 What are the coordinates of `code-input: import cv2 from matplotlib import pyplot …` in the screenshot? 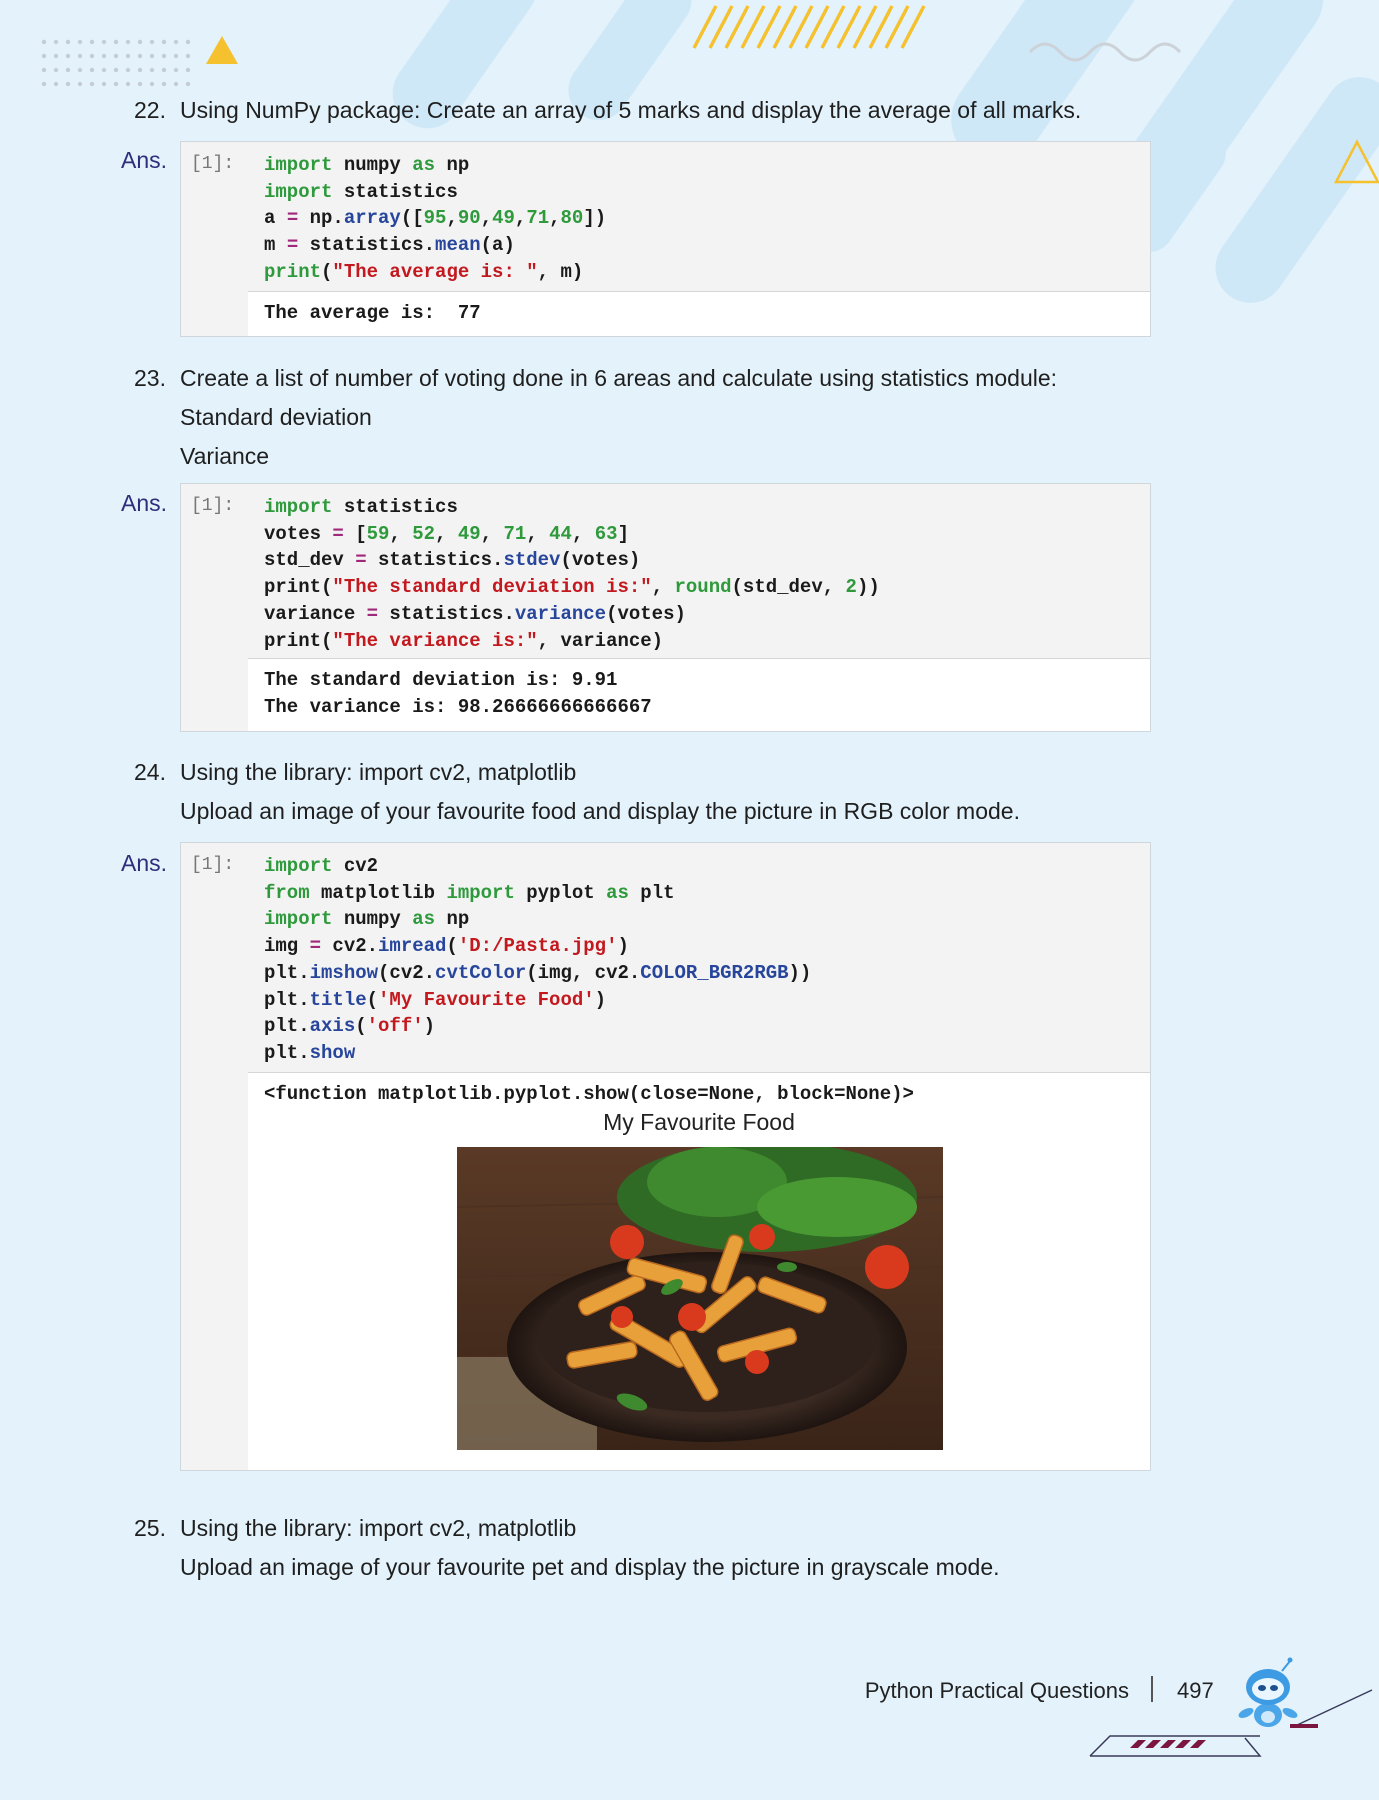 It's located at (699, 958).